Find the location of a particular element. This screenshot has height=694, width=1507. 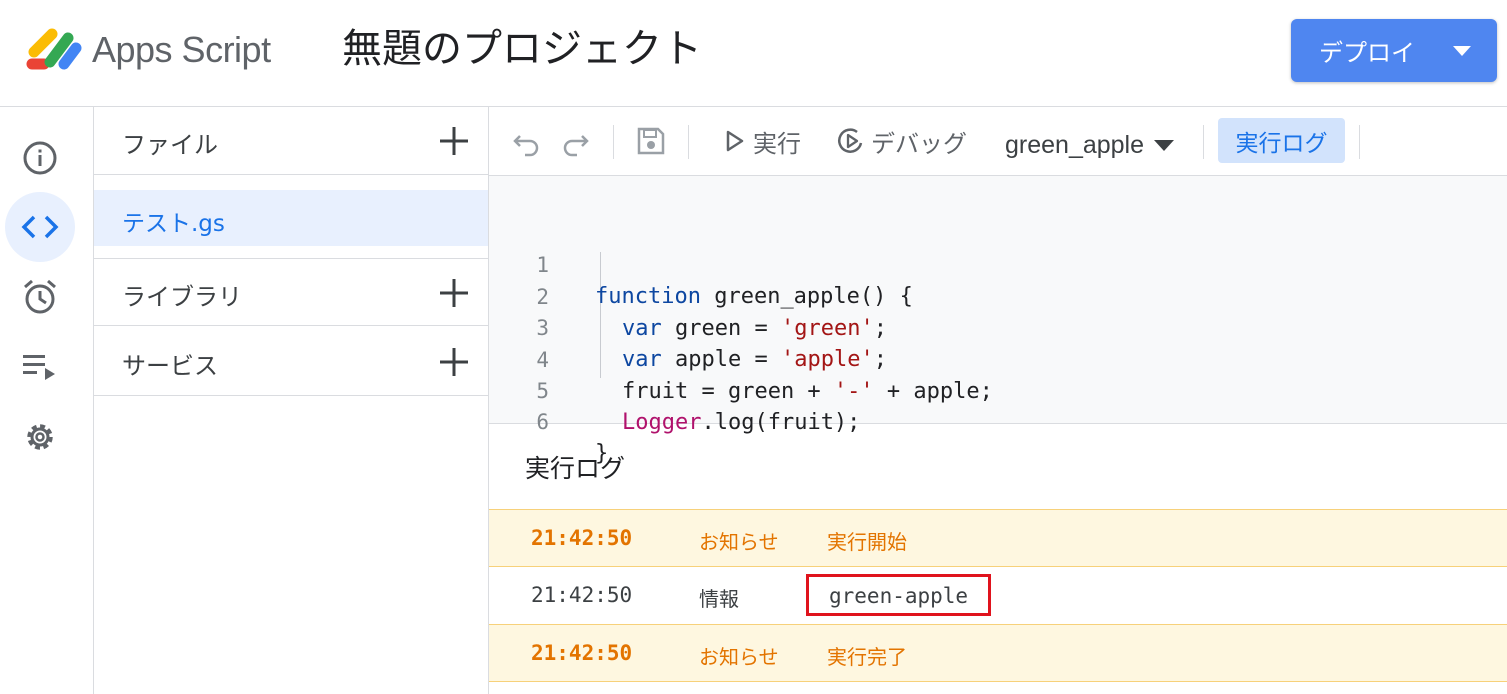

add-file-plus-icon is located at coordinates (454, 141).